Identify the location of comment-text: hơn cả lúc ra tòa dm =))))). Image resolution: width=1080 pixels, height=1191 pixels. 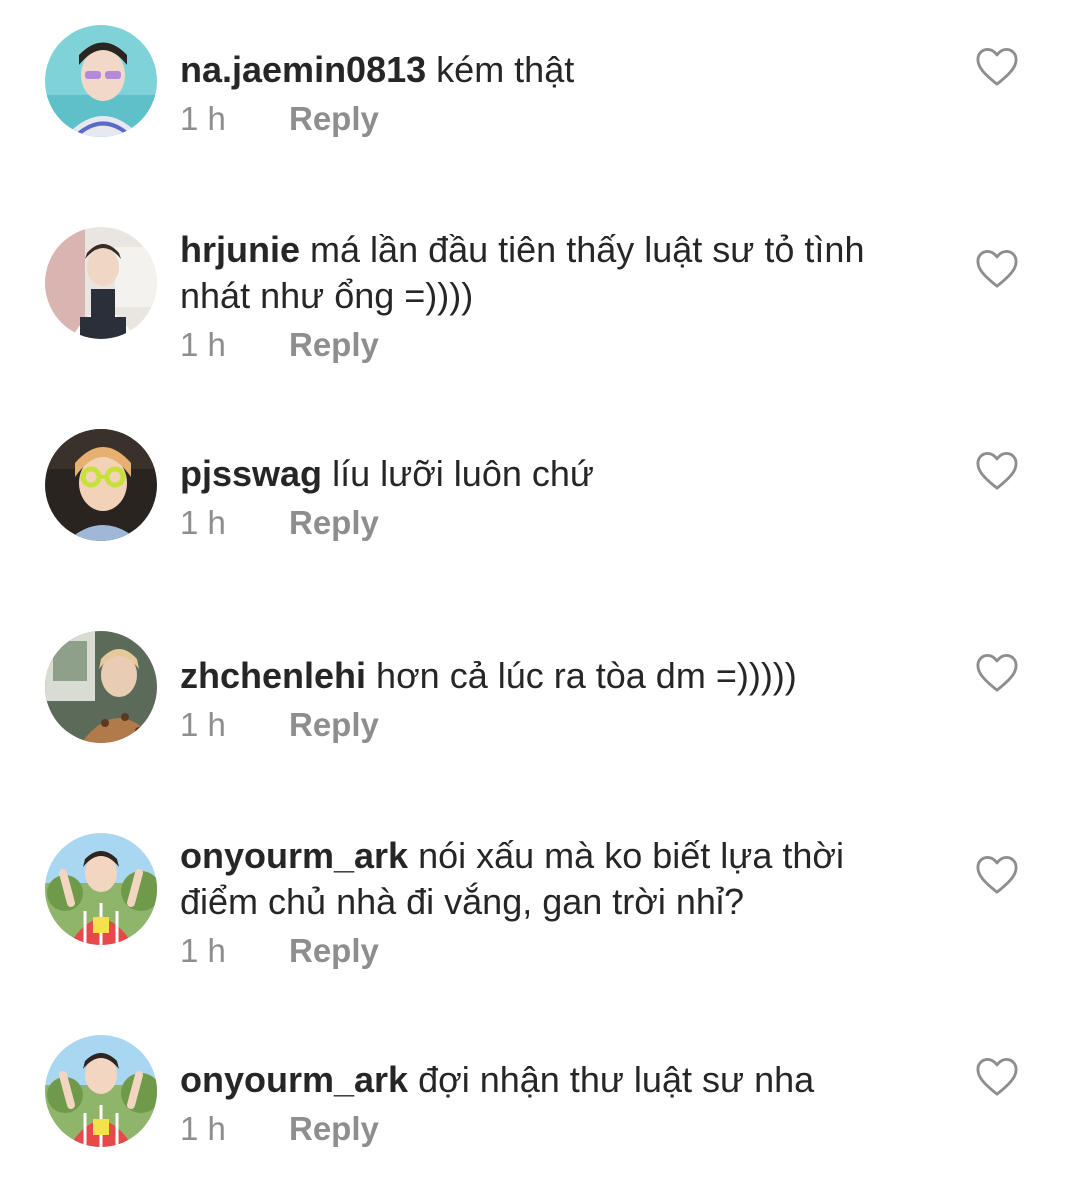
(586, 675).